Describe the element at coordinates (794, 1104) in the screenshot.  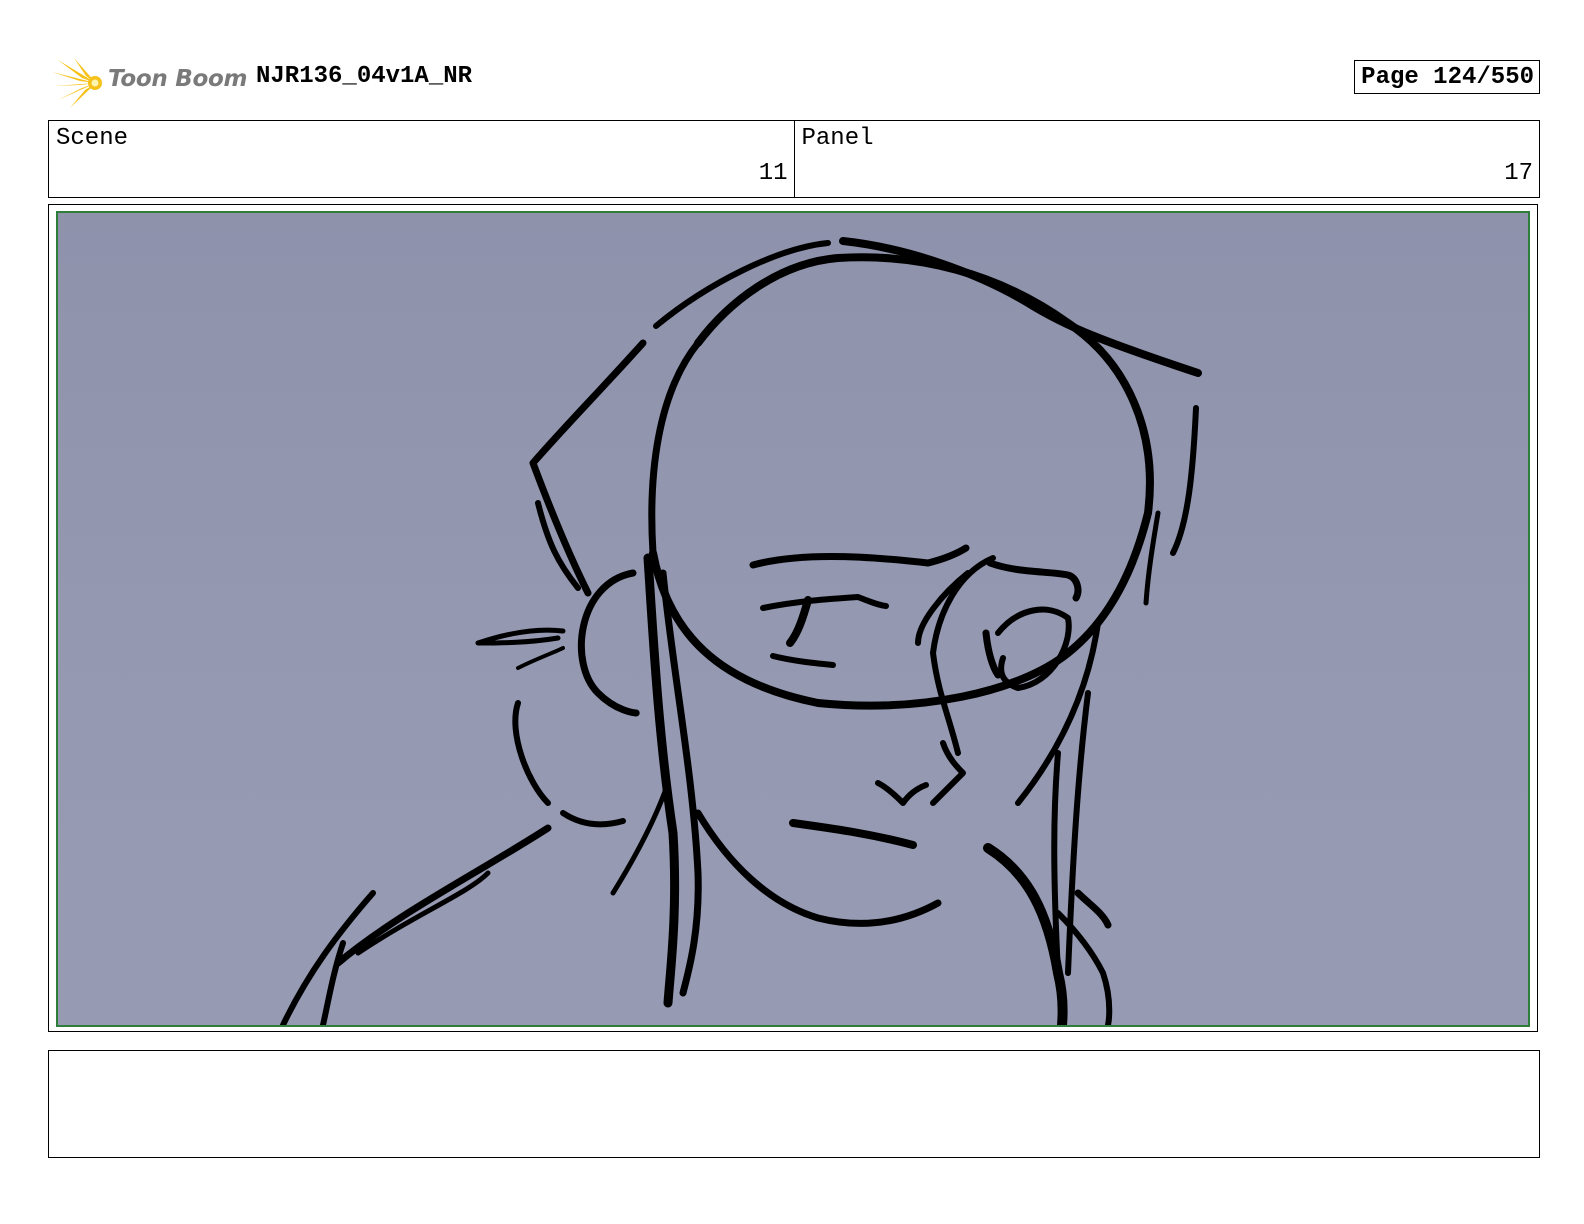
I see `notes-area` at that location.